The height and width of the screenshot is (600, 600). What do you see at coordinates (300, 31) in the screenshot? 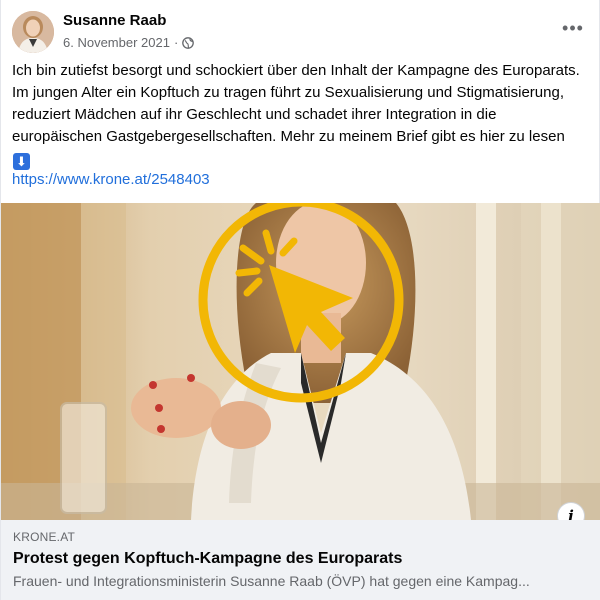
I see `post-header: Susanne Raab 6. November 2021 · •••` at bounding box center [300, 31].